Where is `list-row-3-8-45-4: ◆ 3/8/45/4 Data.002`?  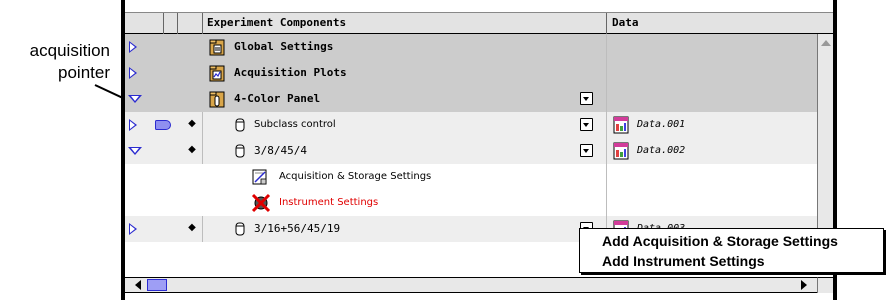 list-row-3-8-45-4: ◆ 3/8/45/4 Data.002 is located at coordinates (471, 151).